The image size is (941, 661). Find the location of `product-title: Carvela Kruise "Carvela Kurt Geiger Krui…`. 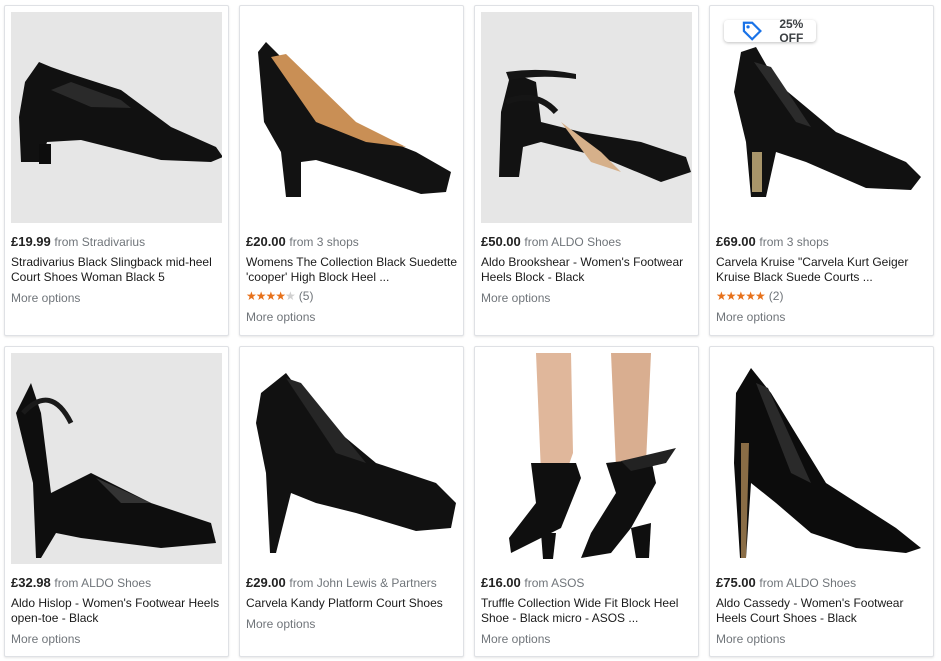

product-title: Carvela Kruise "Carvela Kurt Geiger Krui… is located at coordinates (821, 270).